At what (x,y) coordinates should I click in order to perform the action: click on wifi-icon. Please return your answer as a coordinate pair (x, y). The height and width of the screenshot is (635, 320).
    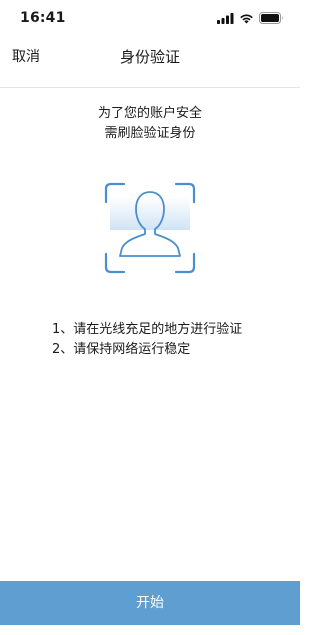
    Looking at the image, I should click on (246, 18).